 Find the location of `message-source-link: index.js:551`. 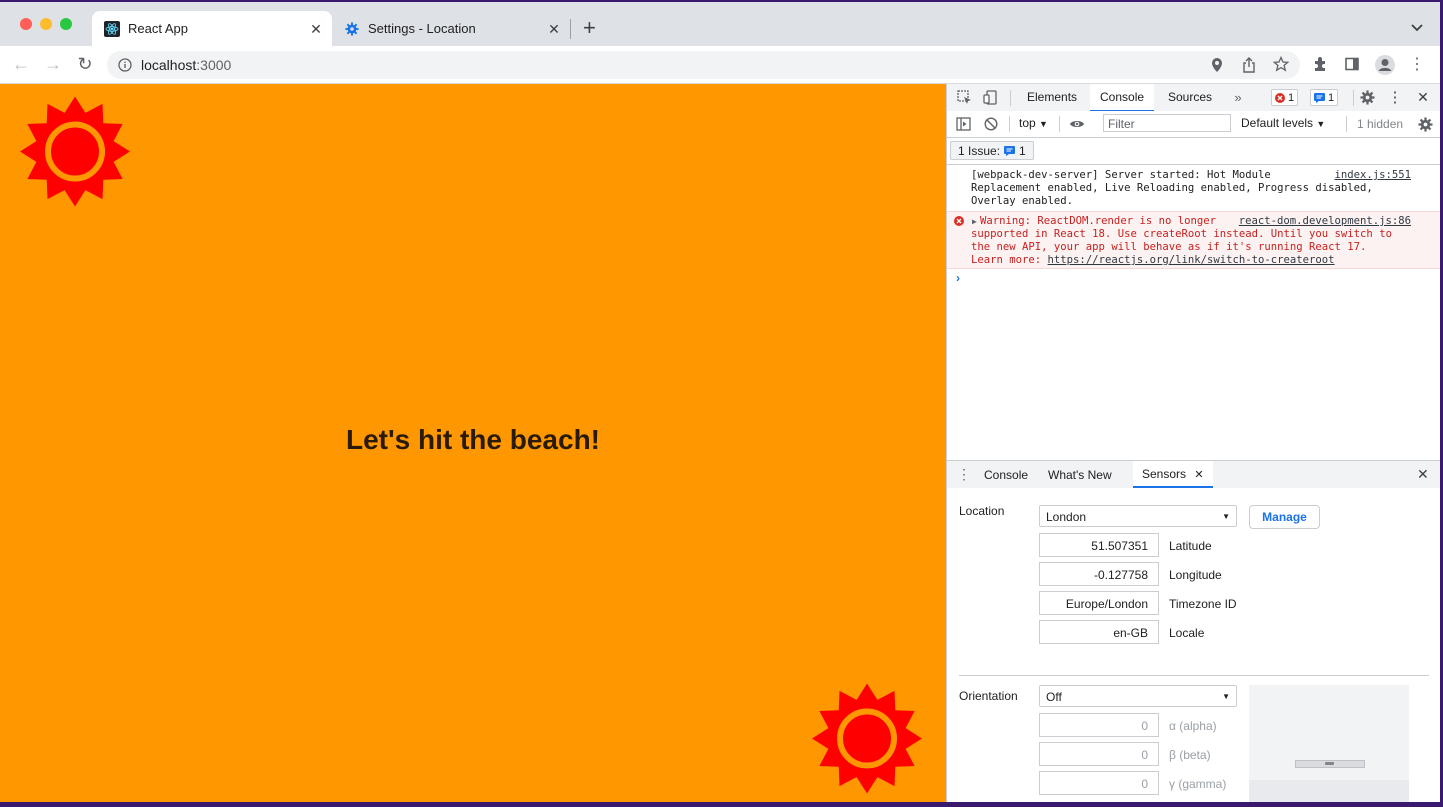

message-source-link: index.js:551 is located at coordinates (1372, 175).